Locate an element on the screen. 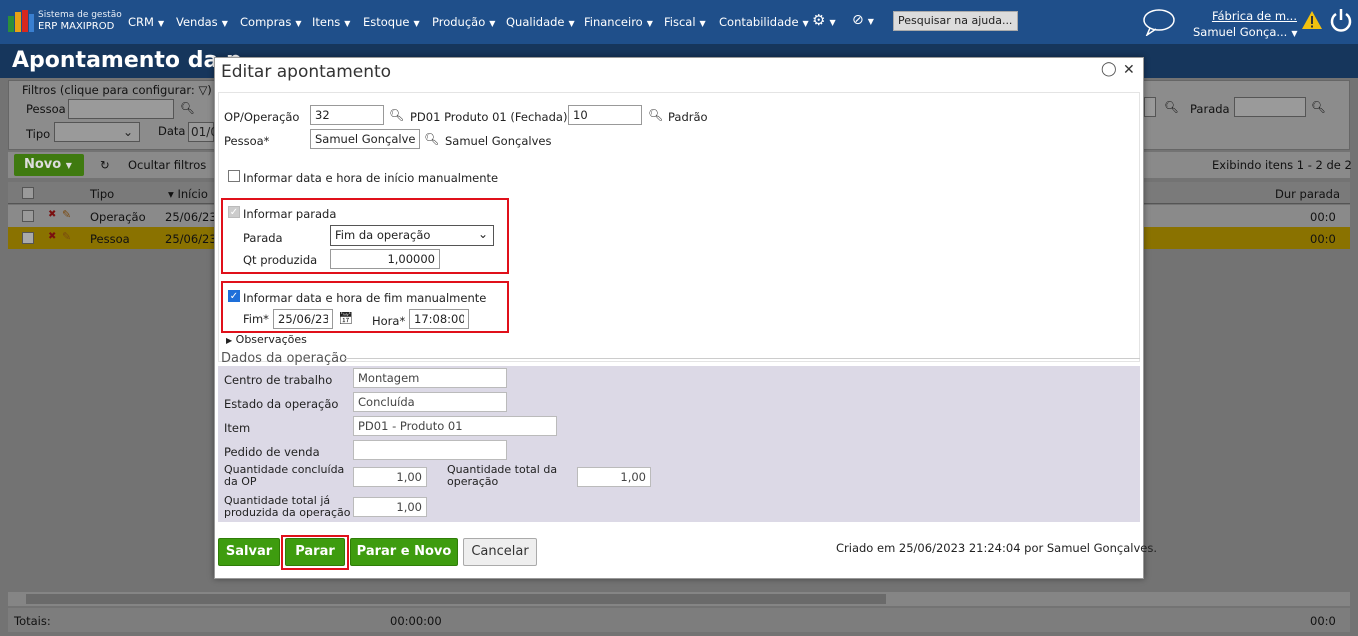 The image size is (1358, 636). stop-button: Parar is located at coordinates (315, 552).